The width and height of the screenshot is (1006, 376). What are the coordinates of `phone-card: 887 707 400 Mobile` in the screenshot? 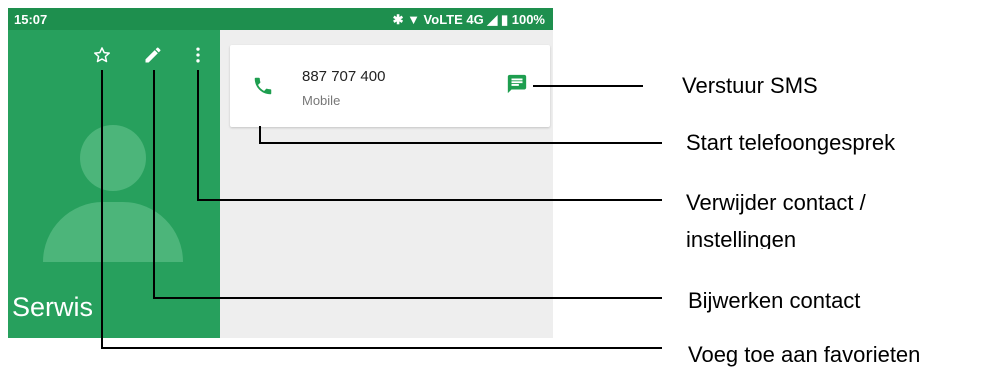 It's located at (390, 86).